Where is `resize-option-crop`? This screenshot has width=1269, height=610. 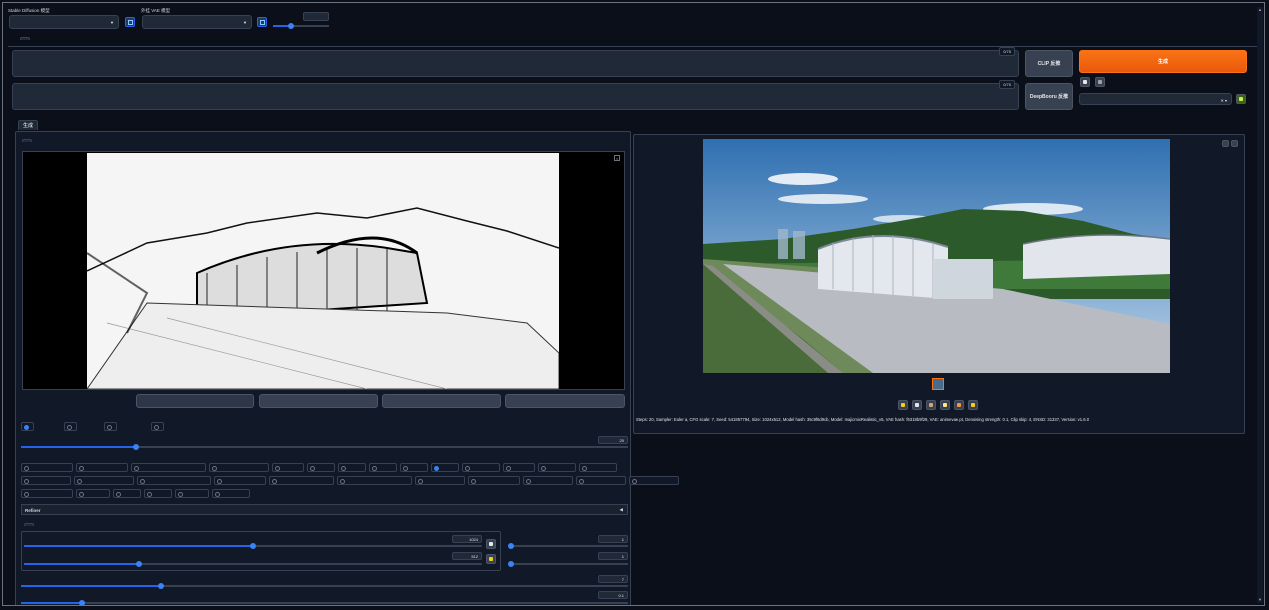
resize-option-crop is located at coordinates (70, 426).